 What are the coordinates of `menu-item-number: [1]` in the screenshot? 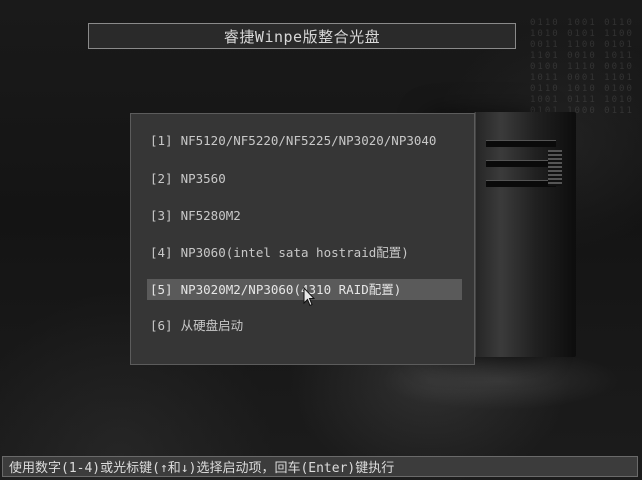 It's located at (161, 140).